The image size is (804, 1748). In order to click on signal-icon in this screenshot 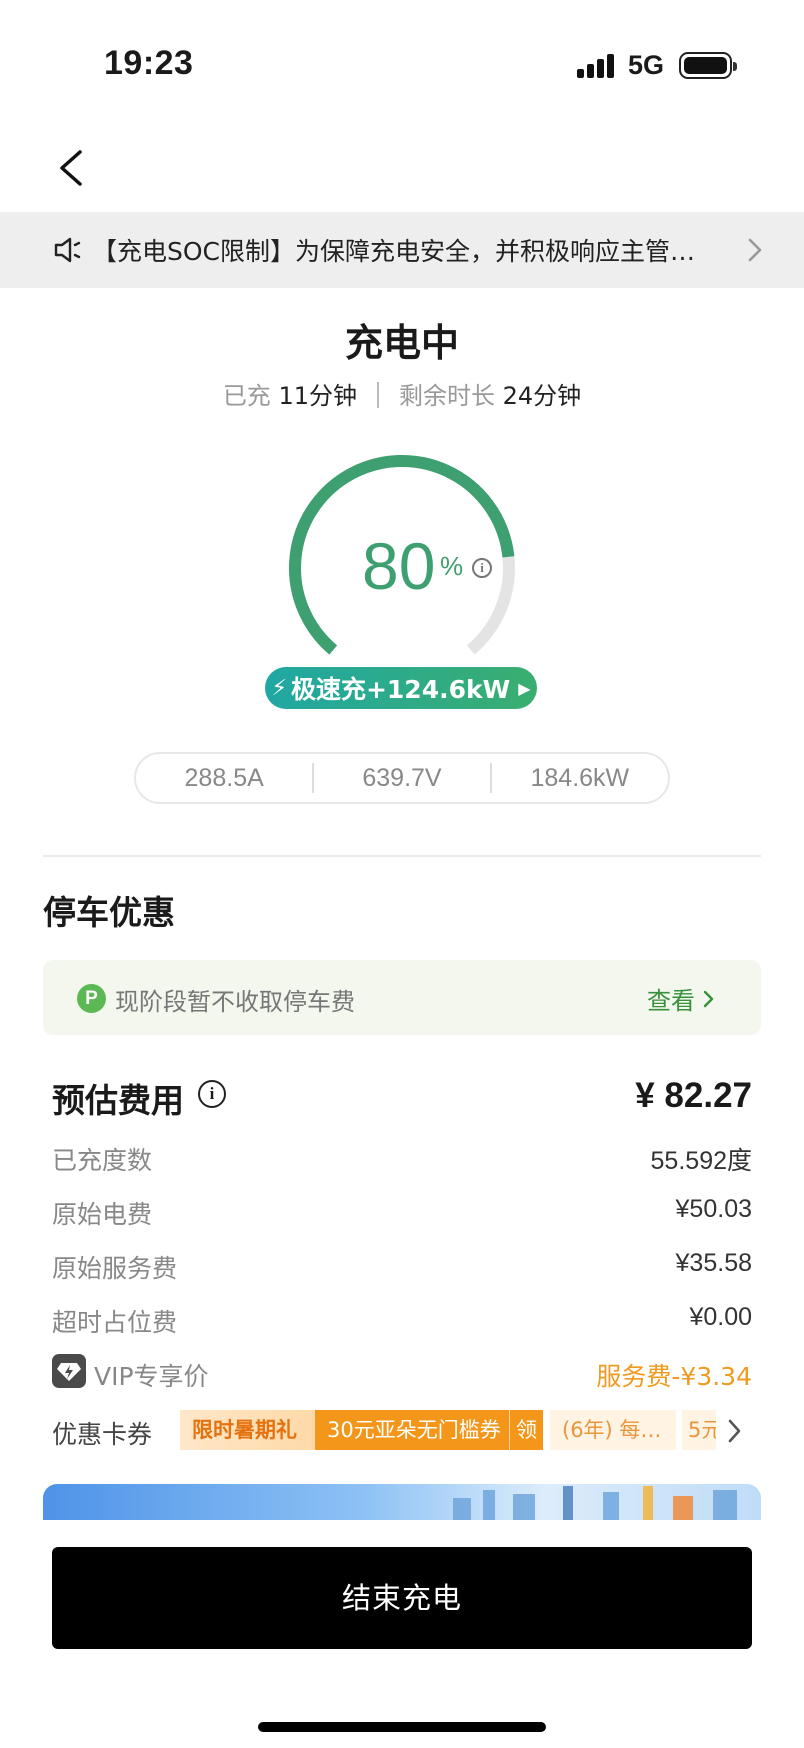, I will do `click(597, 65)`.